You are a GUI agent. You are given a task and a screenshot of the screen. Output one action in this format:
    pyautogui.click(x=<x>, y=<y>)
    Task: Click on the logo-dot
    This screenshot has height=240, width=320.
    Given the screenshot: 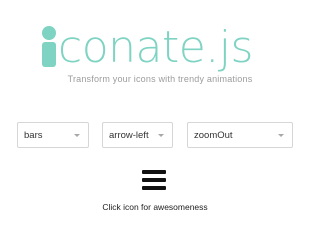 What is the action you would take?
    pyautogui.click(x=49, y=33)
    